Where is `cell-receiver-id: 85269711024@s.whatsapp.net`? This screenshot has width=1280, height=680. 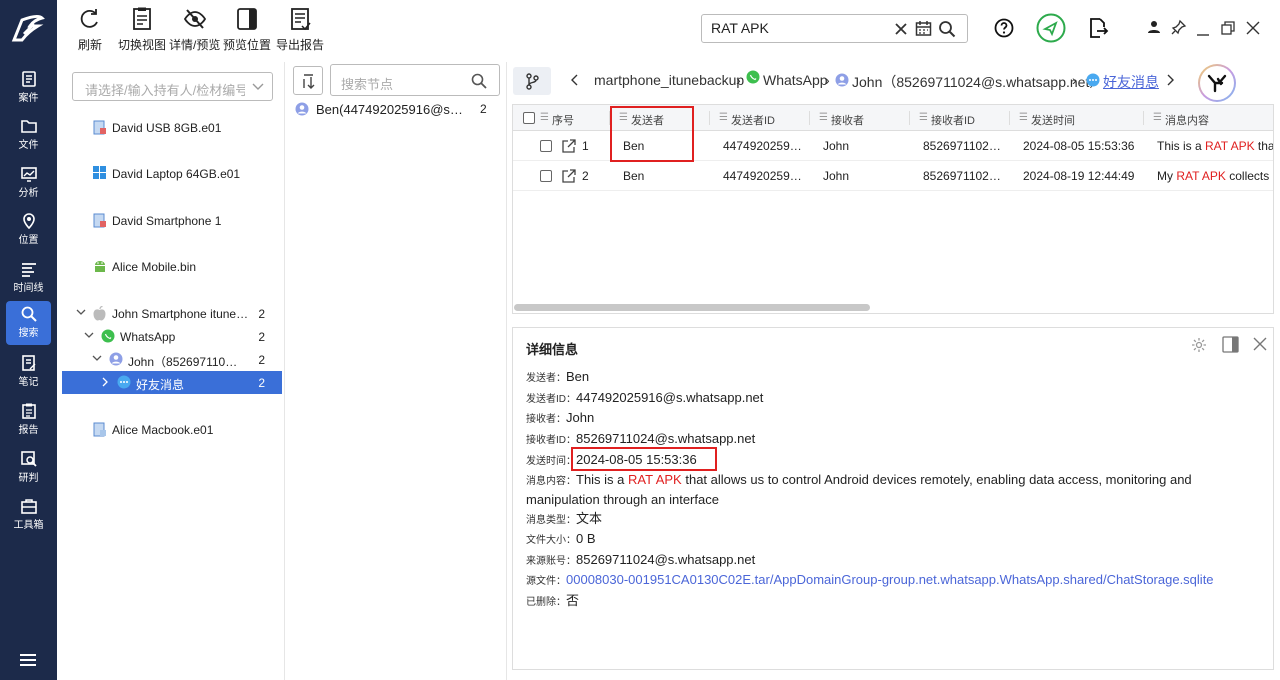
cell-receiver-id: 85269711024@s.whatsapp.net is located at coordinates (963, 176).